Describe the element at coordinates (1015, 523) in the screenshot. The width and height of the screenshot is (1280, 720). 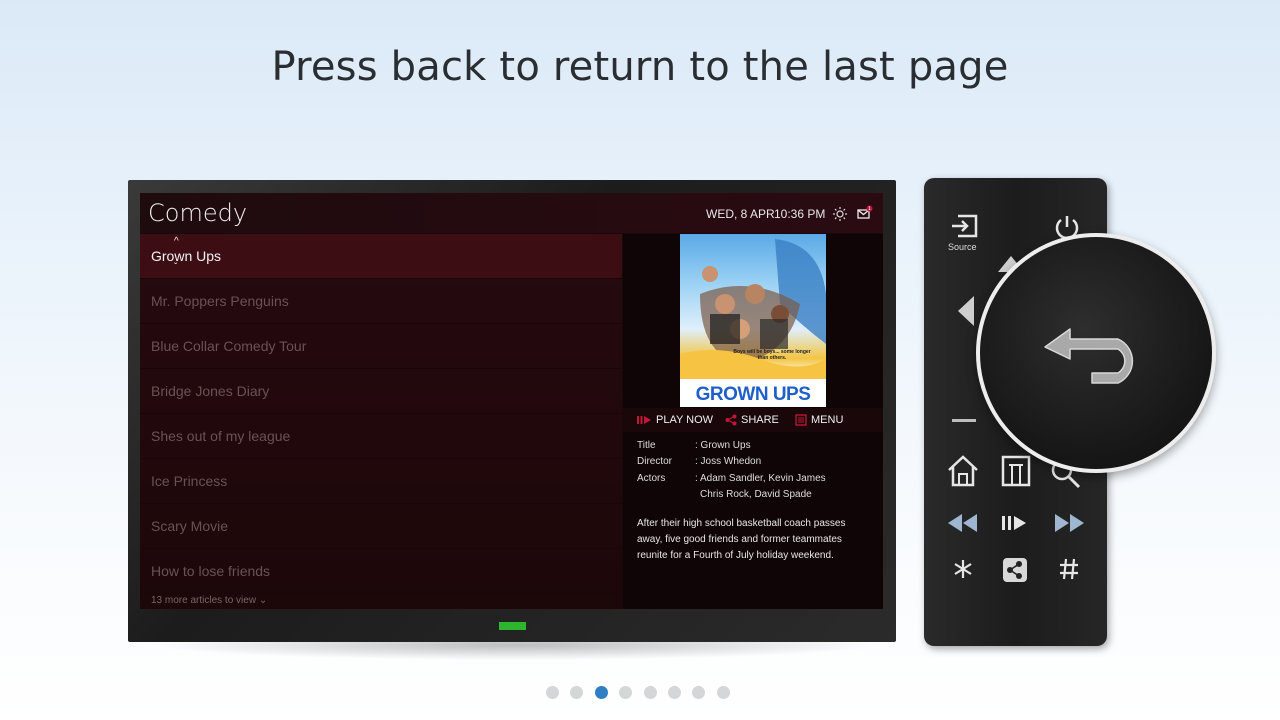
I see `play-pause-icon` at that location.